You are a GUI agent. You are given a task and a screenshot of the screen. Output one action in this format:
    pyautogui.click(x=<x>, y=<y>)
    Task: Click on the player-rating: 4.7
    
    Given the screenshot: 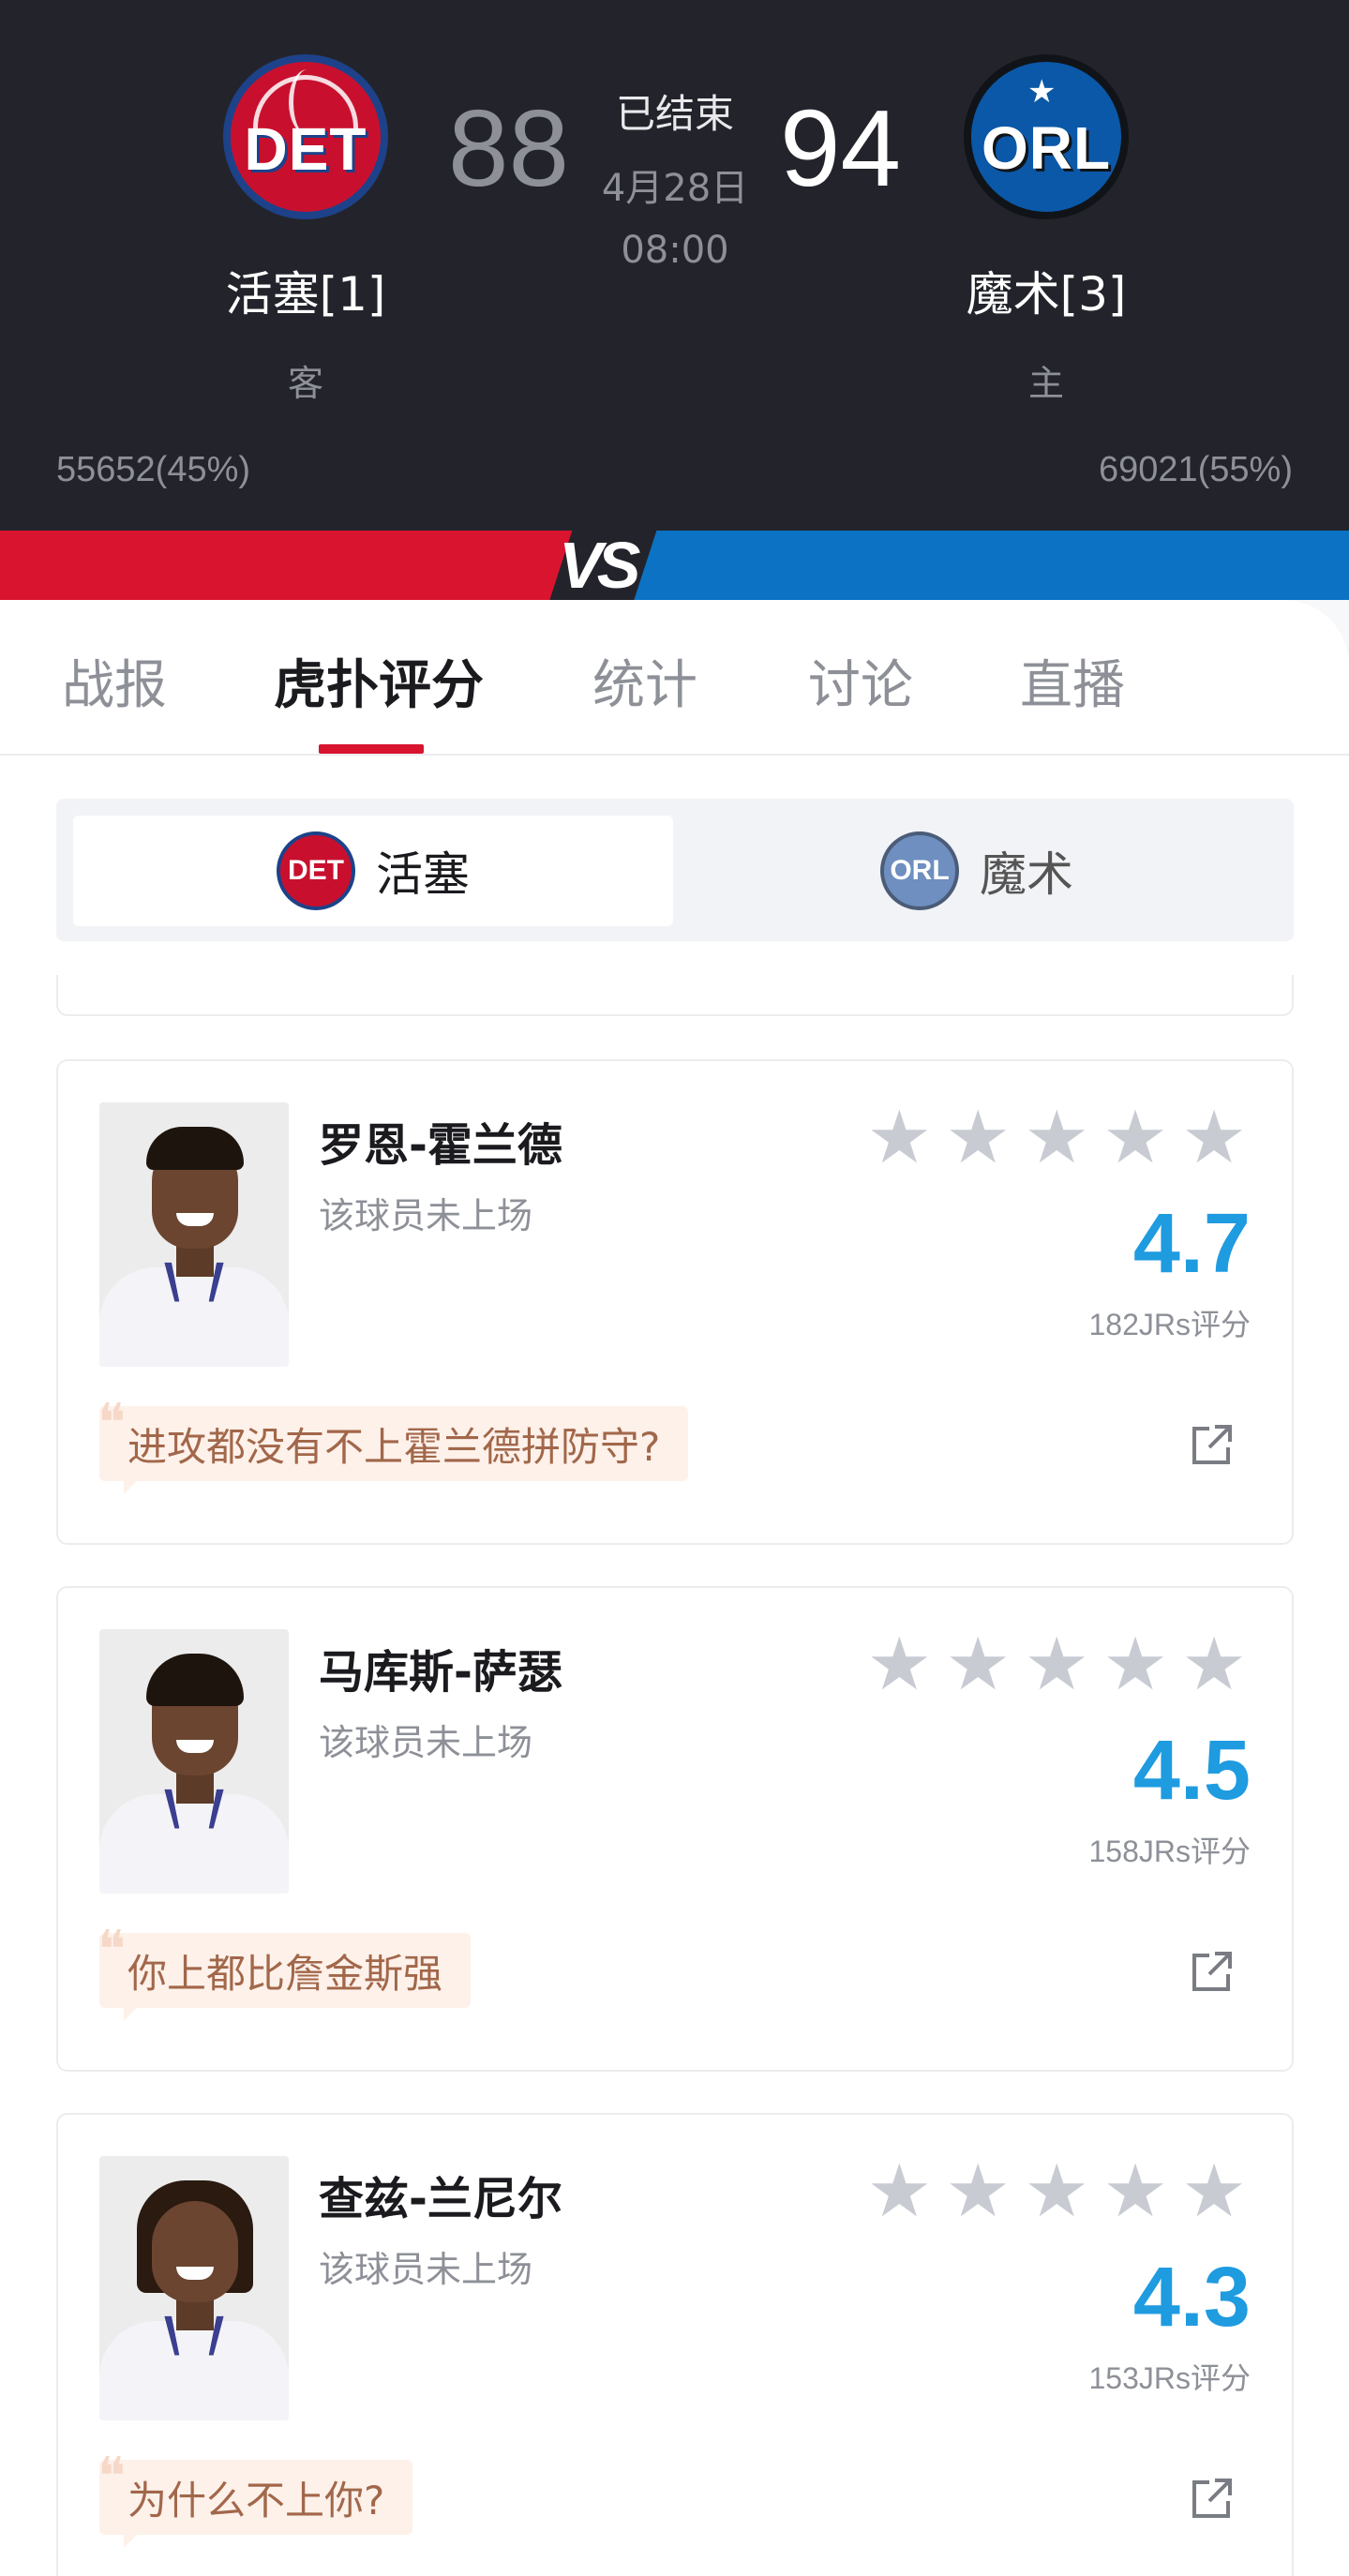 What is the action you would take?
    pyautogui.click(x=1191, y=1244)
    